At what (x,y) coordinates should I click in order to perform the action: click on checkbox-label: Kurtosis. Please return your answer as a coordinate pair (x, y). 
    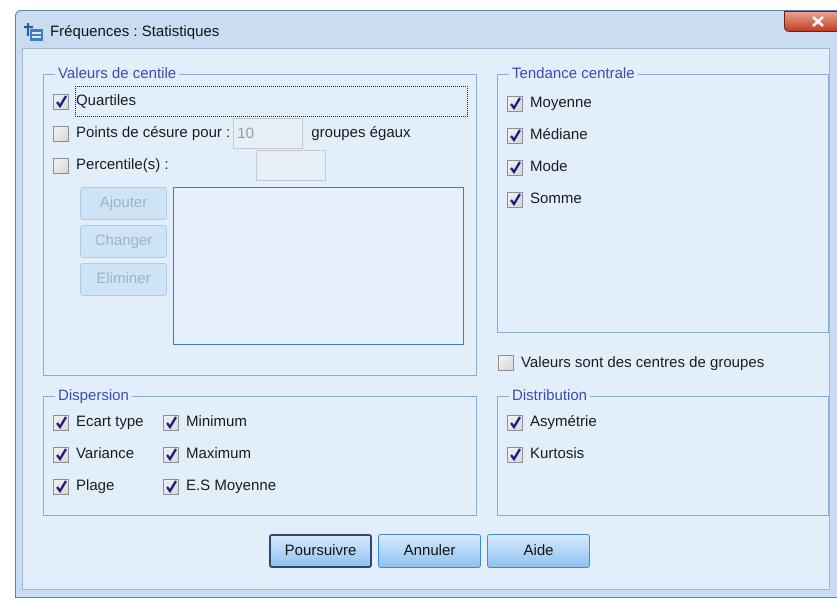
    Looking at the image, I should click on (557, 454).